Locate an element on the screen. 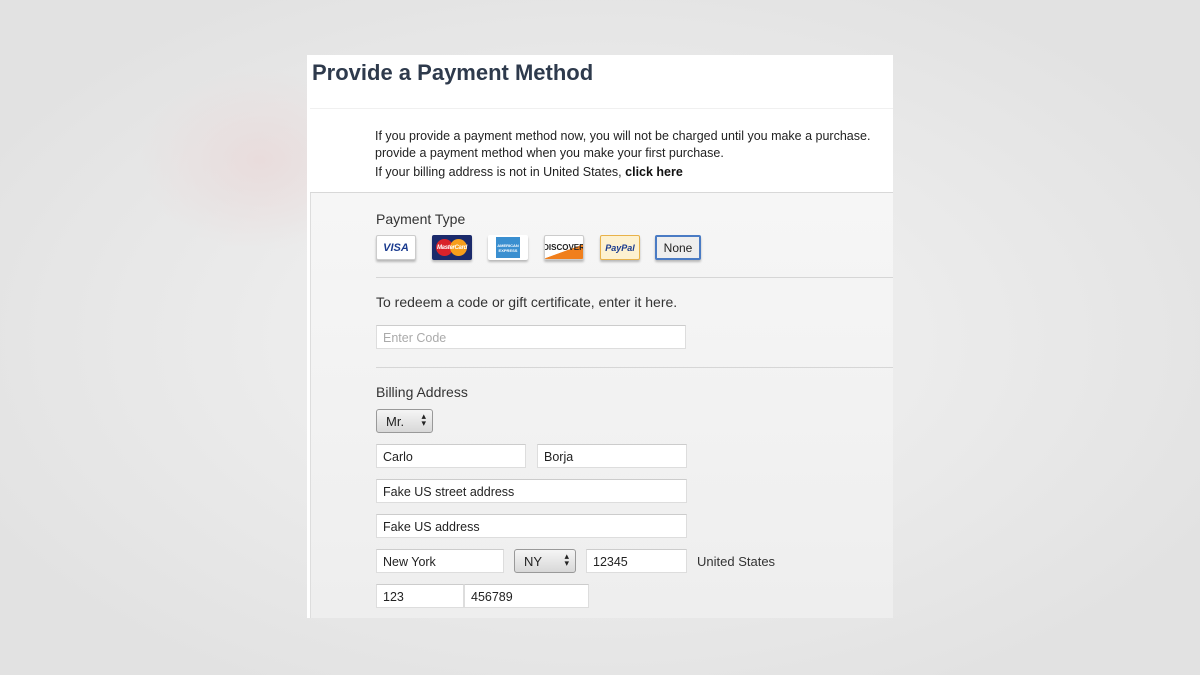 Image resolution: width=1200 pixels, height=675 pixels. paypal-card-option: PayPal is located at coordinates (620, 247).